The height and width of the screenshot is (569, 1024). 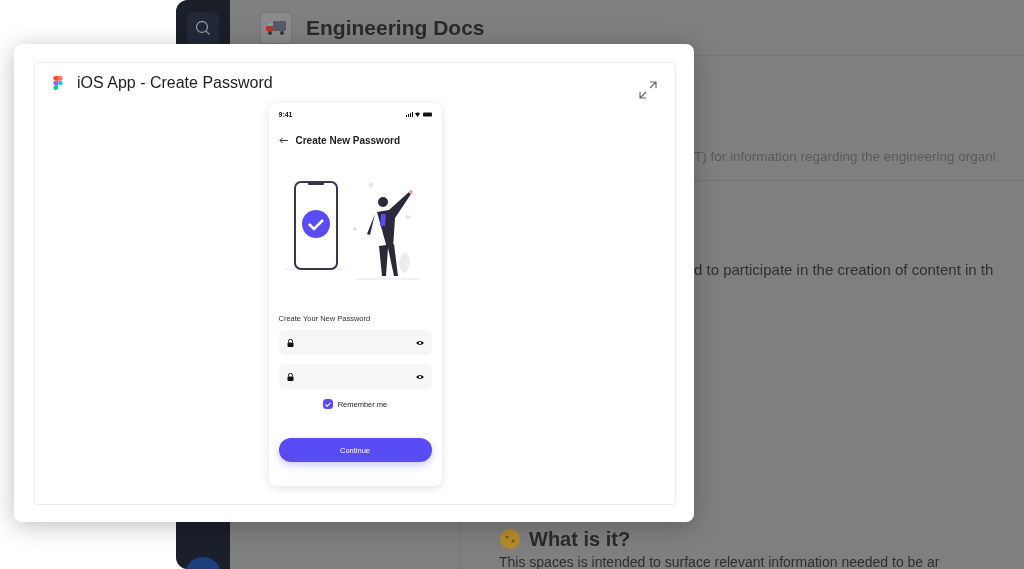 I want to click on figma-logo-icon, so click(x=58, y=83).